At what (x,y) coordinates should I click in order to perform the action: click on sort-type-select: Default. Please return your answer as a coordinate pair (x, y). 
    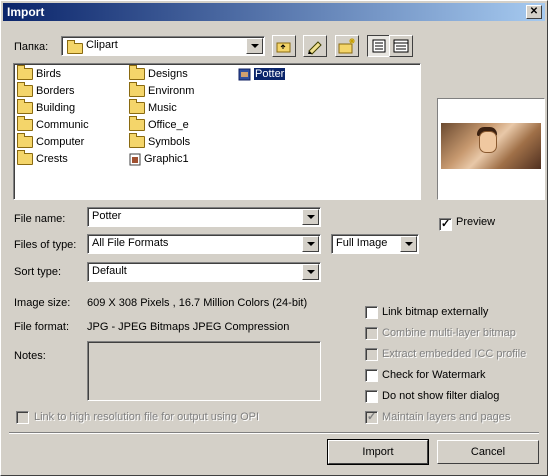
    Looking at the image, I should click on (204, 272).